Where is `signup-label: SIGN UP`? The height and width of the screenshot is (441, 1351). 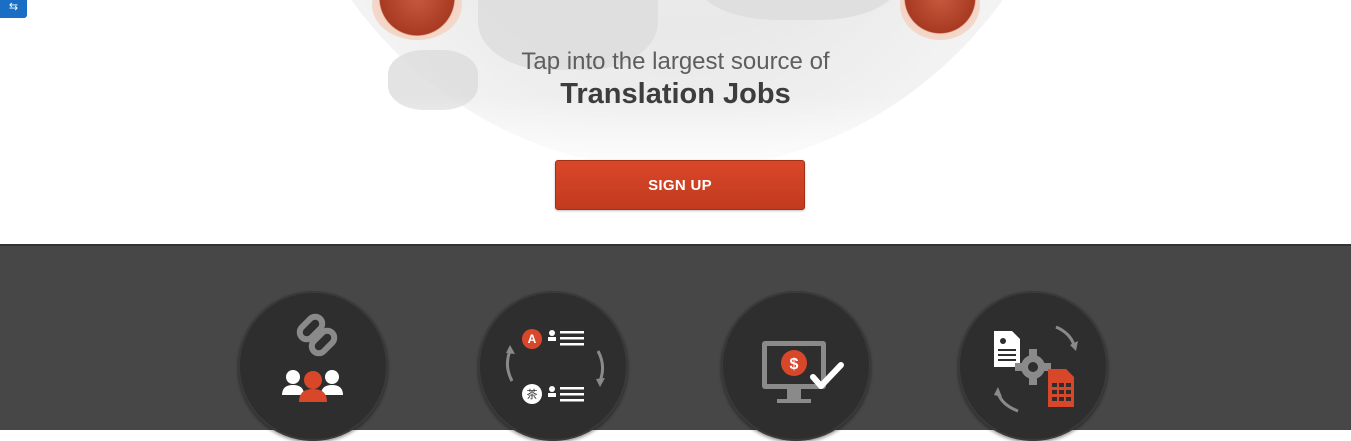
signup-label: SIGN UP is located at coordinates (680, 185).